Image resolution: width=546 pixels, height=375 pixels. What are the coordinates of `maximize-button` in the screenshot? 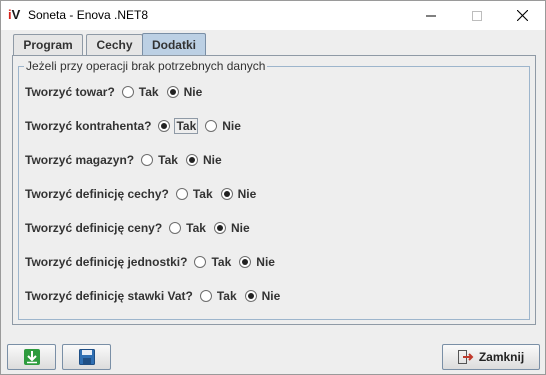 It's located at (477, 15).